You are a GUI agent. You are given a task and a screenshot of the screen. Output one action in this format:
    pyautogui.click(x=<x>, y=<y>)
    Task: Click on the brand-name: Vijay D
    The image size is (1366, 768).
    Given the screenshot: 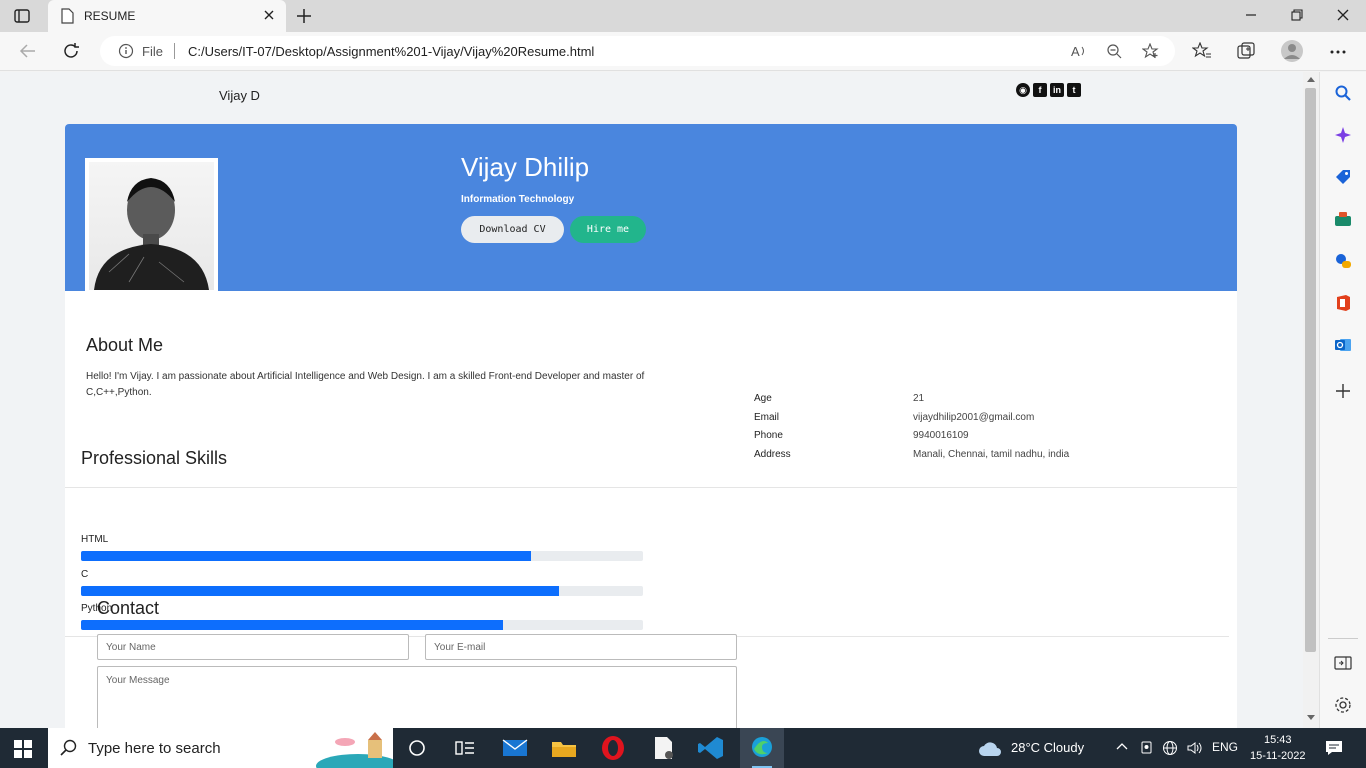 What is the action you would take?
    pyautogui.click(x=239, y=95)
    